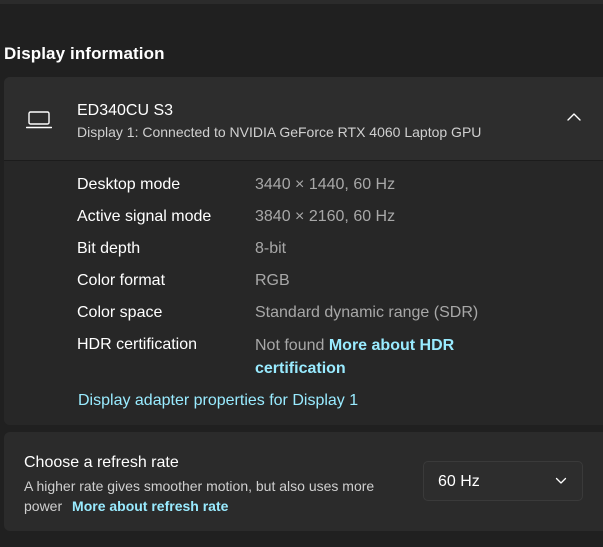 This screenshot has height=547, width=603. I want to click on info-label: HDR certification, so click(137, 344).